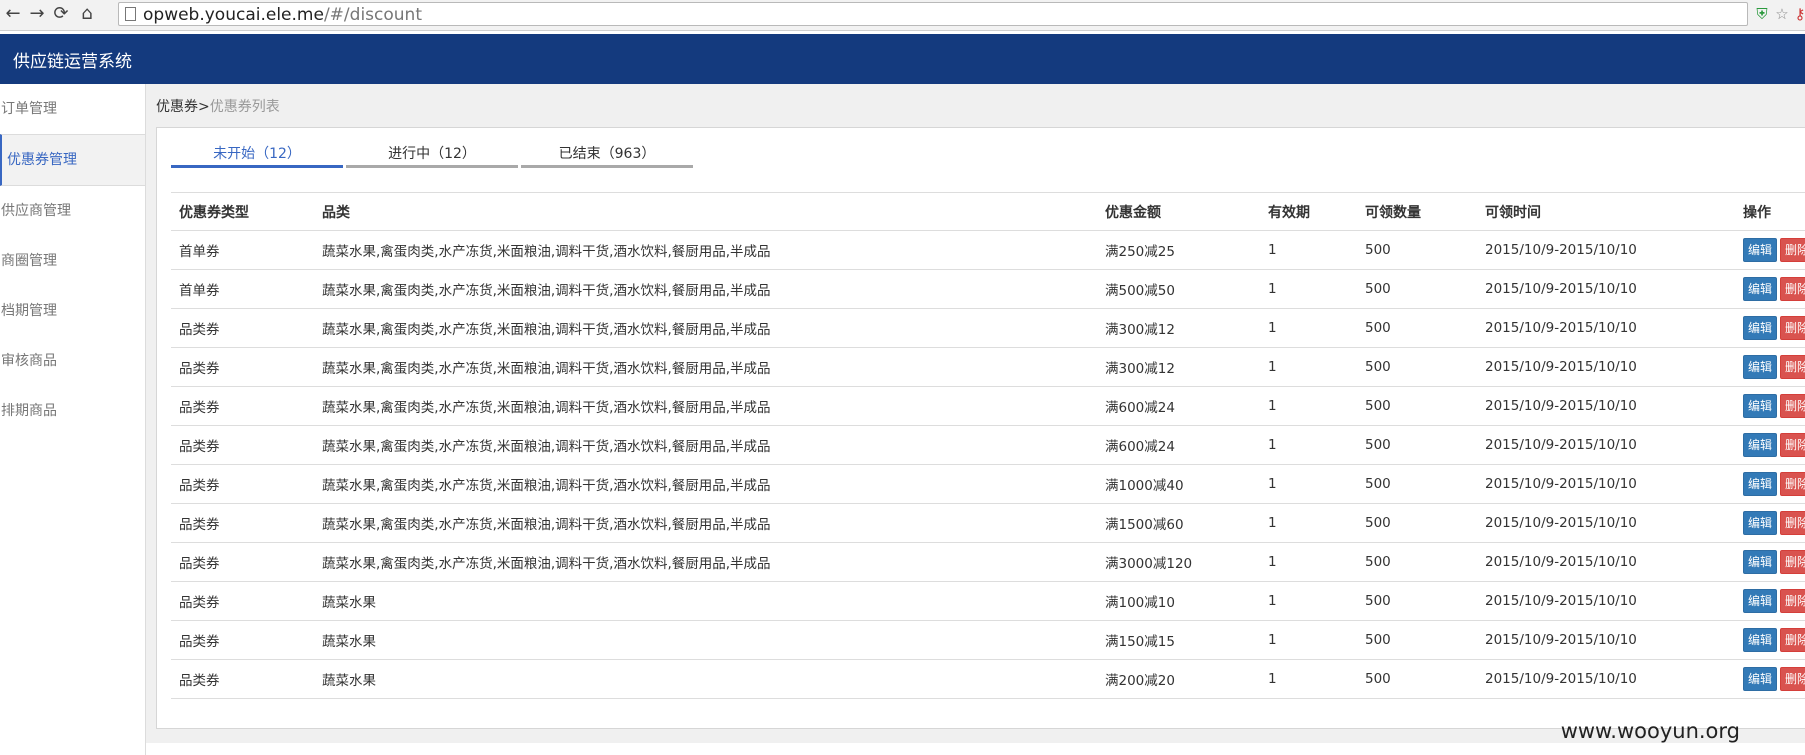  Describe the element at coordinates (257, 155) in the screenshot. I see `tab-not-started: 未开始（12）` at that location.